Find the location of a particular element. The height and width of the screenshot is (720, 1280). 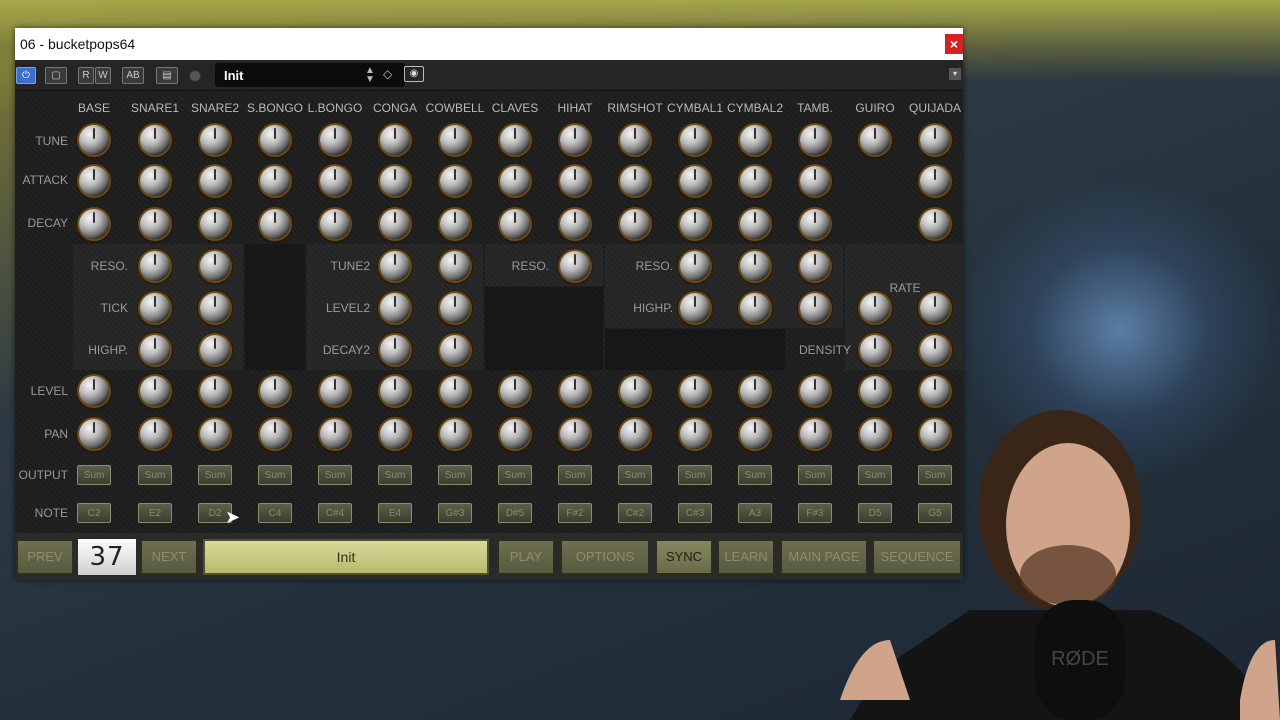

read-automation-button: R is located at coordinates (86, 75).